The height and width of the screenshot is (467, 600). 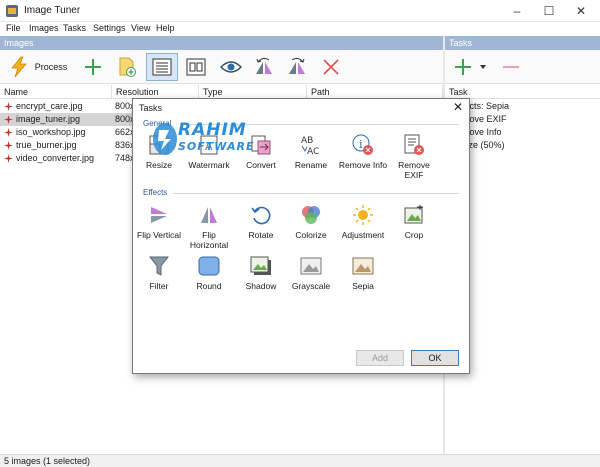 What do you see at coordinates (363, 215) in the screenshot?
I see `sun-icon` at bounding box center [363, 215].